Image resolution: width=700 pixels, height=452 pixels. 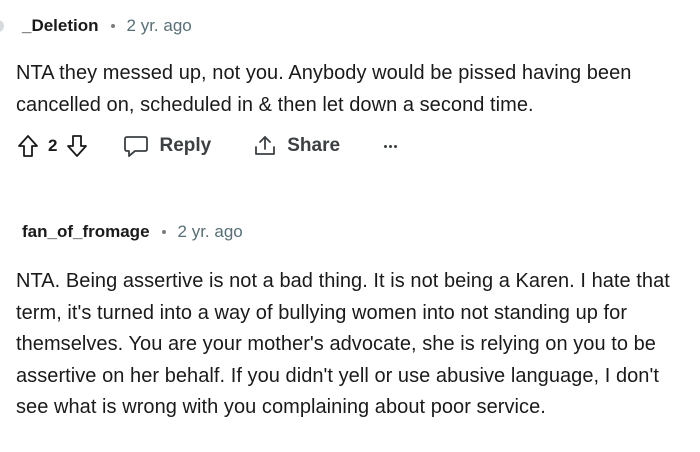 What do you see at coordinates (265, 145) in the screenshot?
I see `share-icon` at bounding box center [265, 145].